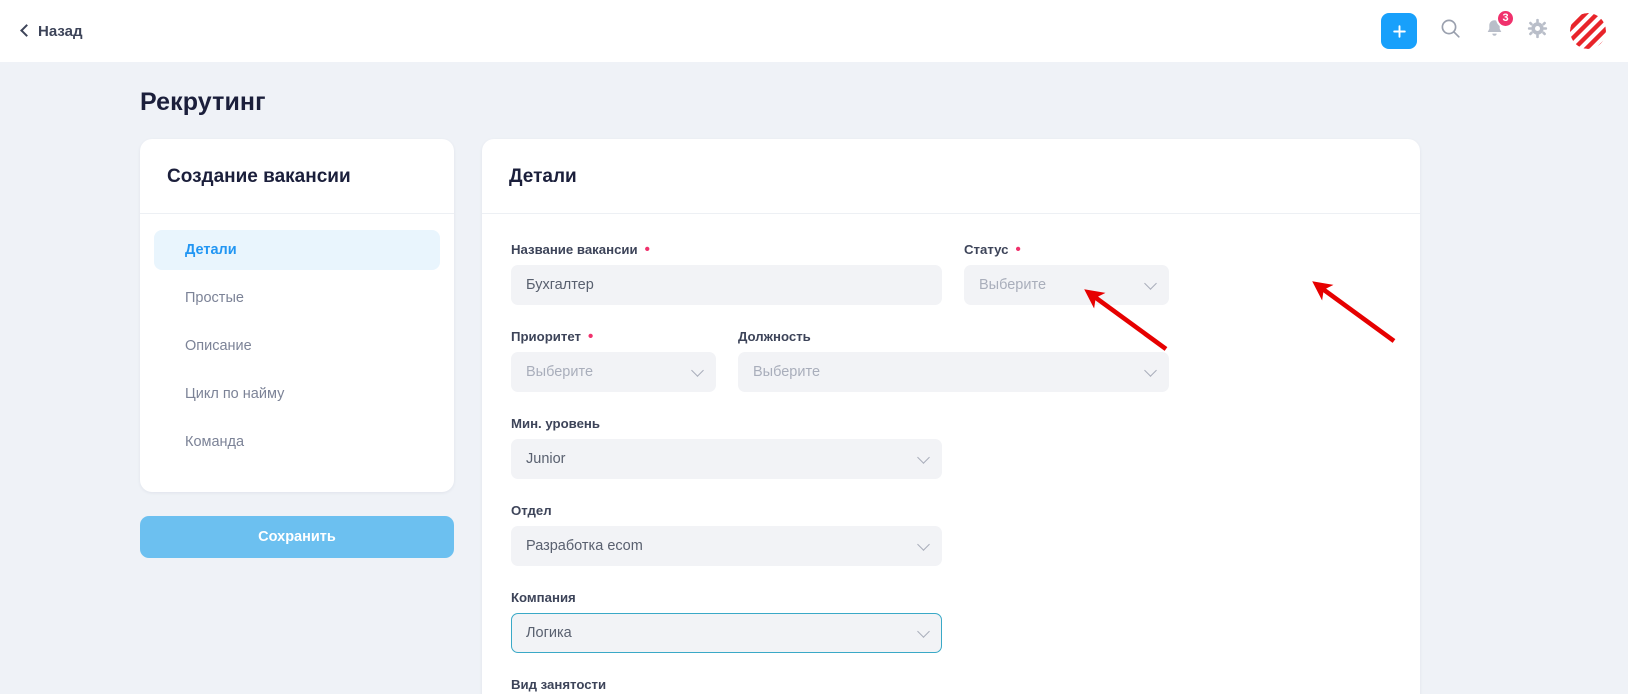 This screenshot has height=694, width=1628. I want to click on sidebar-item-label: Команда, so click(215, 442).